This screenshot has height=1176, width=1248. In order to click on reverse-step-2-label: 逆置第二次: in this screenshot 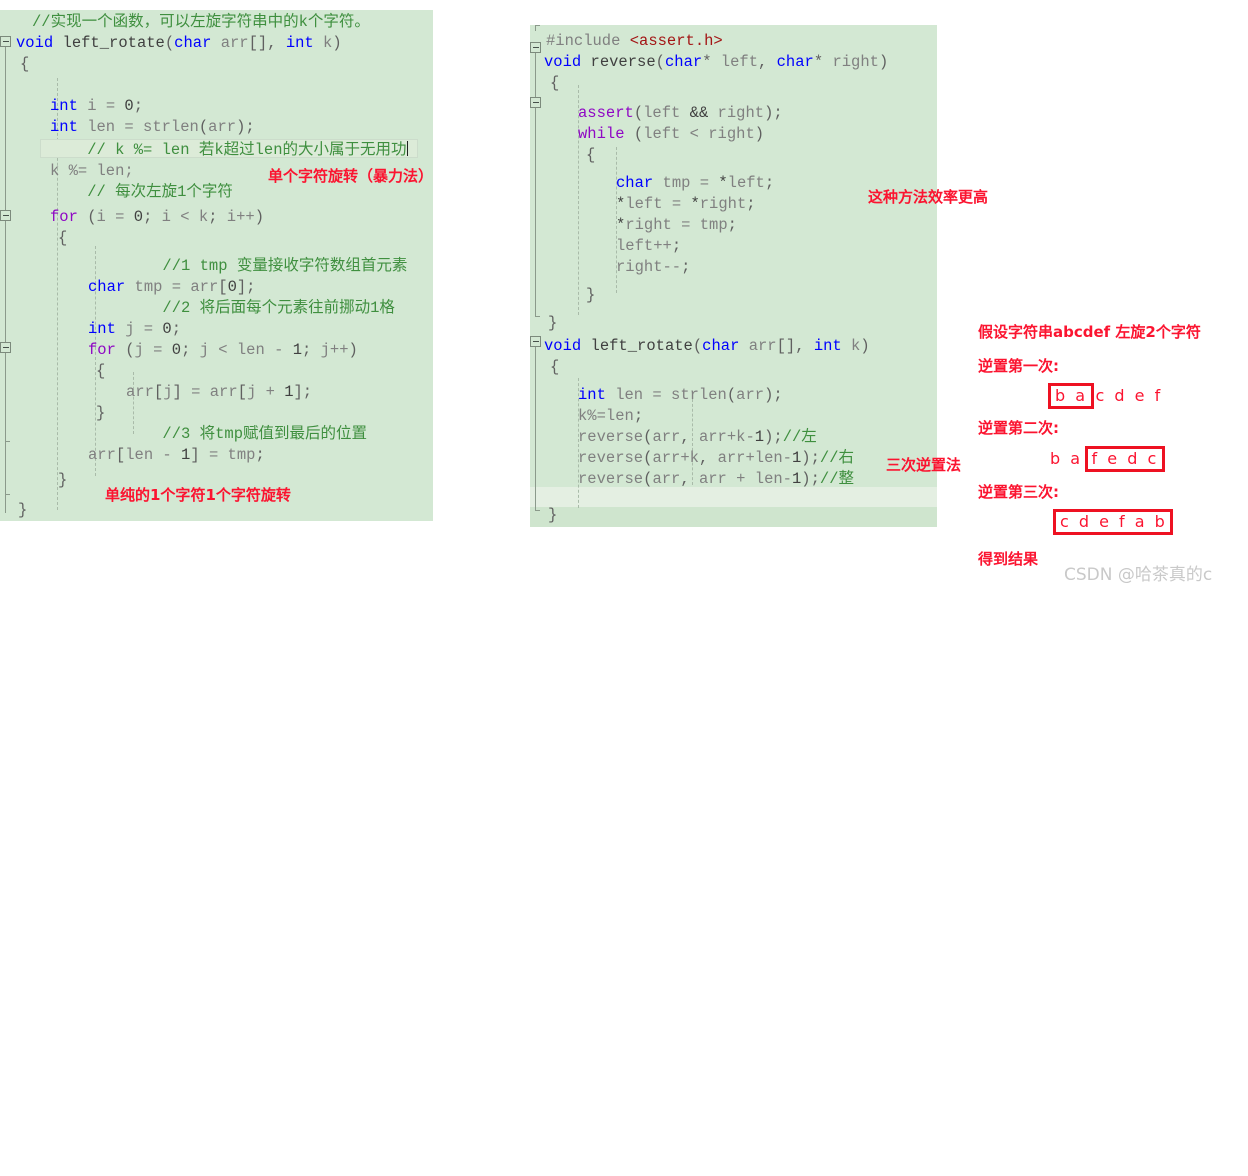, I will do `click(1018, 428)`.